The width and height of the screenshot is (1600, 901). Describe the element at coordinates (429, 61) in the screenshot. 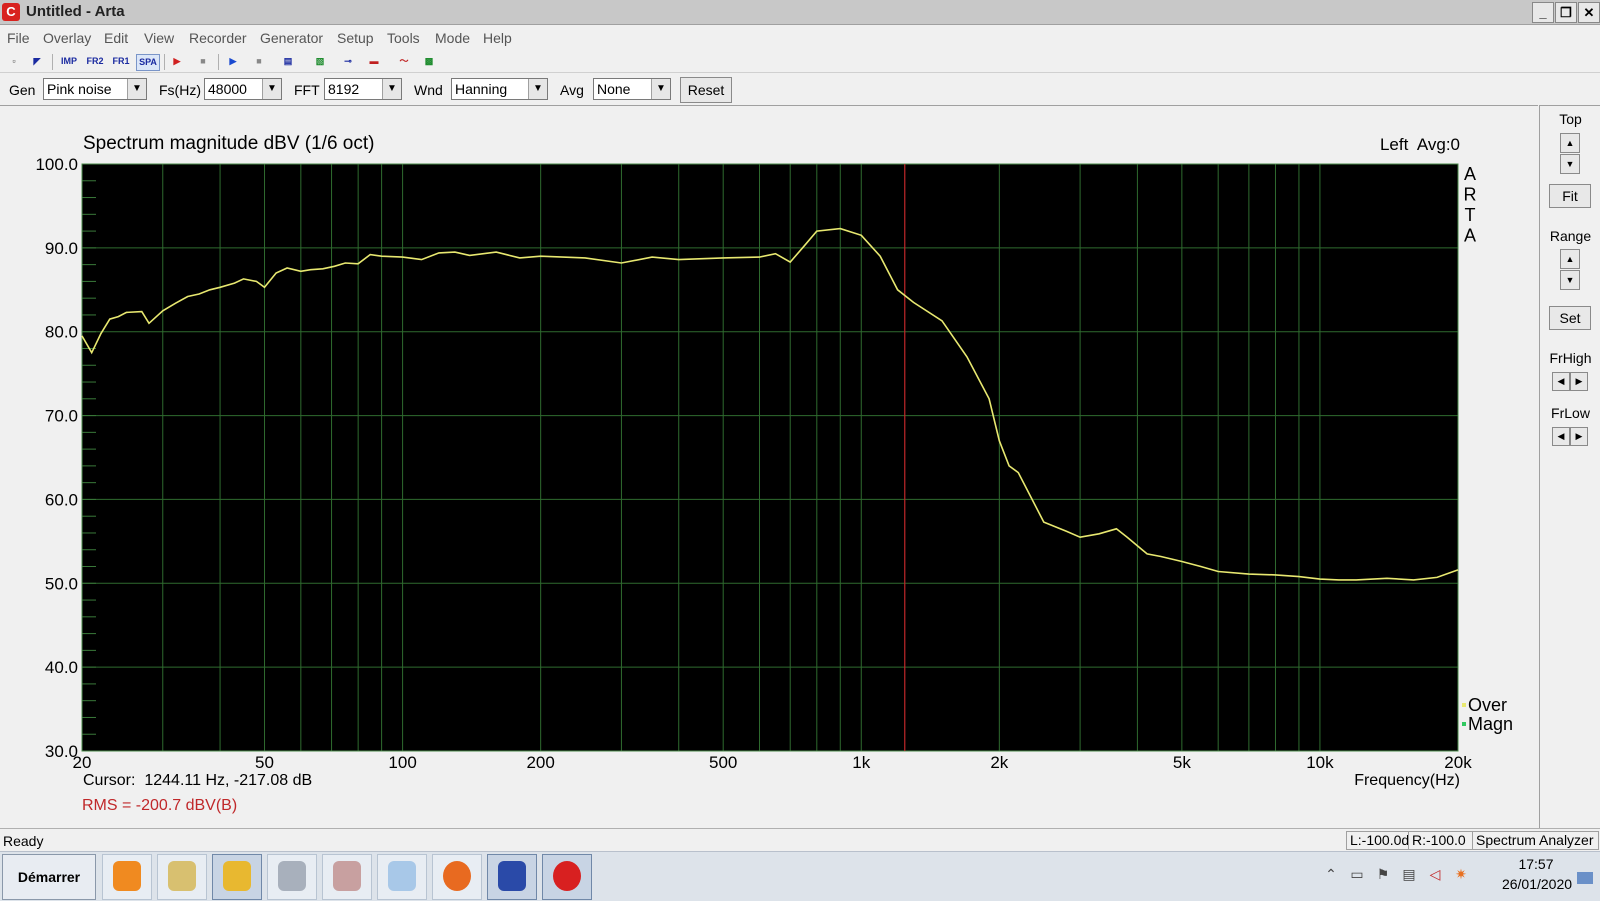

I see `graph-icon: ▩` at that location.